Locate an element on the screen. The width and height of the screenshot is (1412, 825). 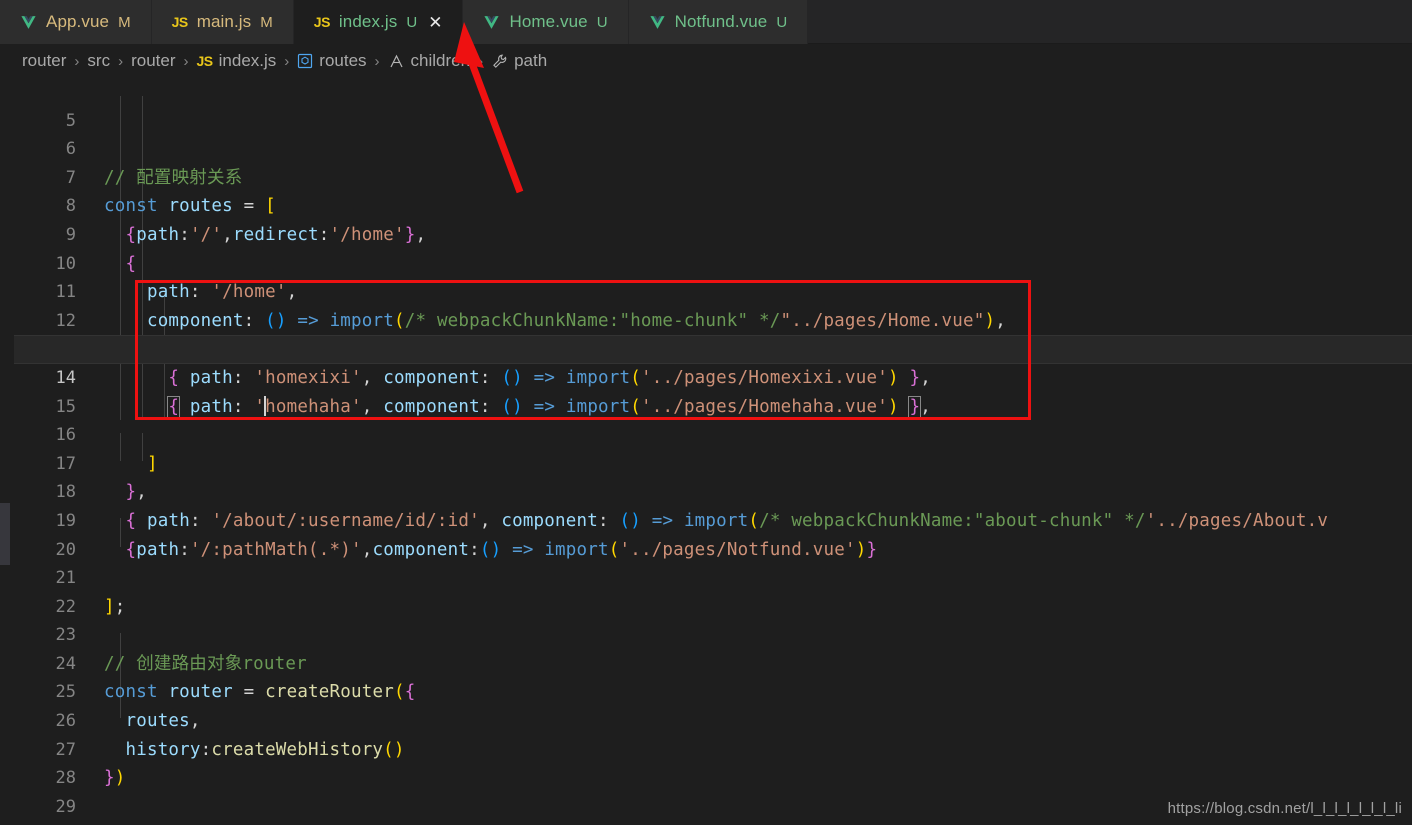
code-line: 28 is located at coordinates (713, 762).